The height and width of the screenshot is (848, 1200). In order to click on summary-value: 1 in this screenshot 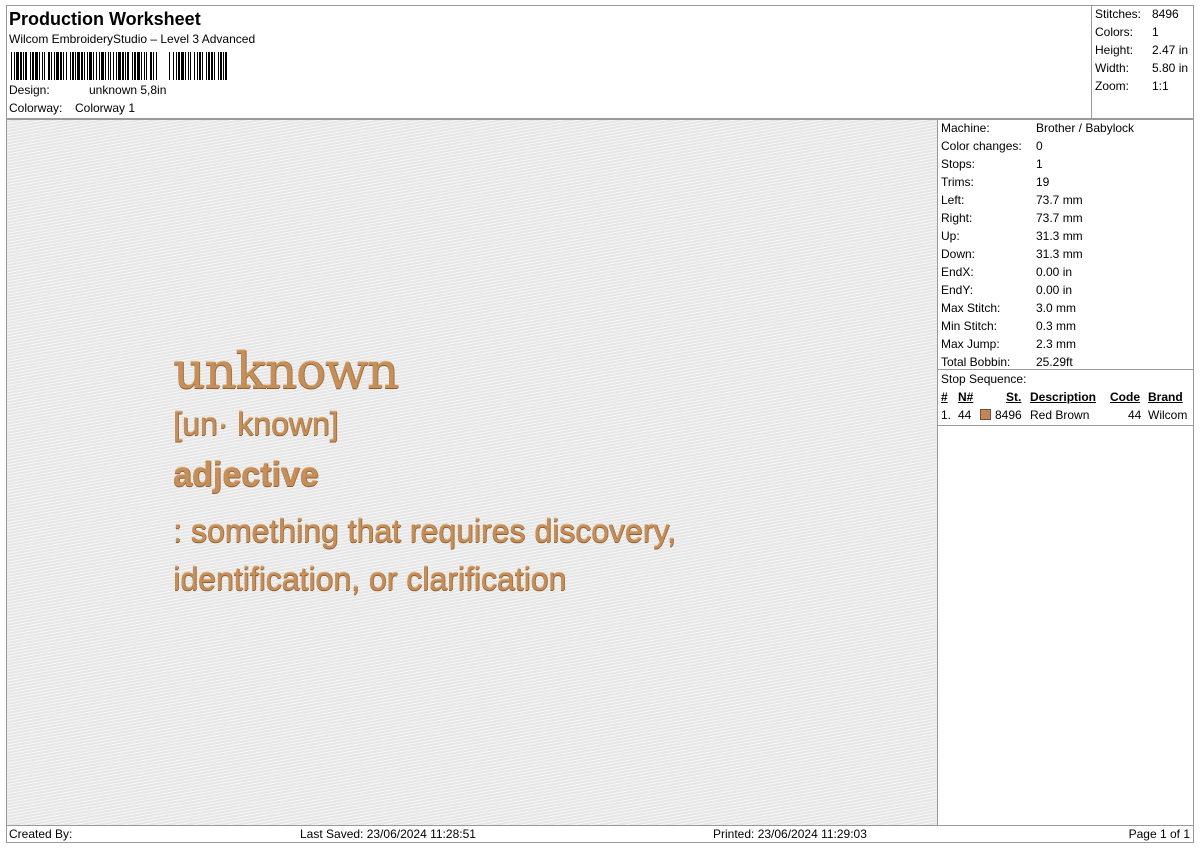, I will do `click(1155, 32)`.